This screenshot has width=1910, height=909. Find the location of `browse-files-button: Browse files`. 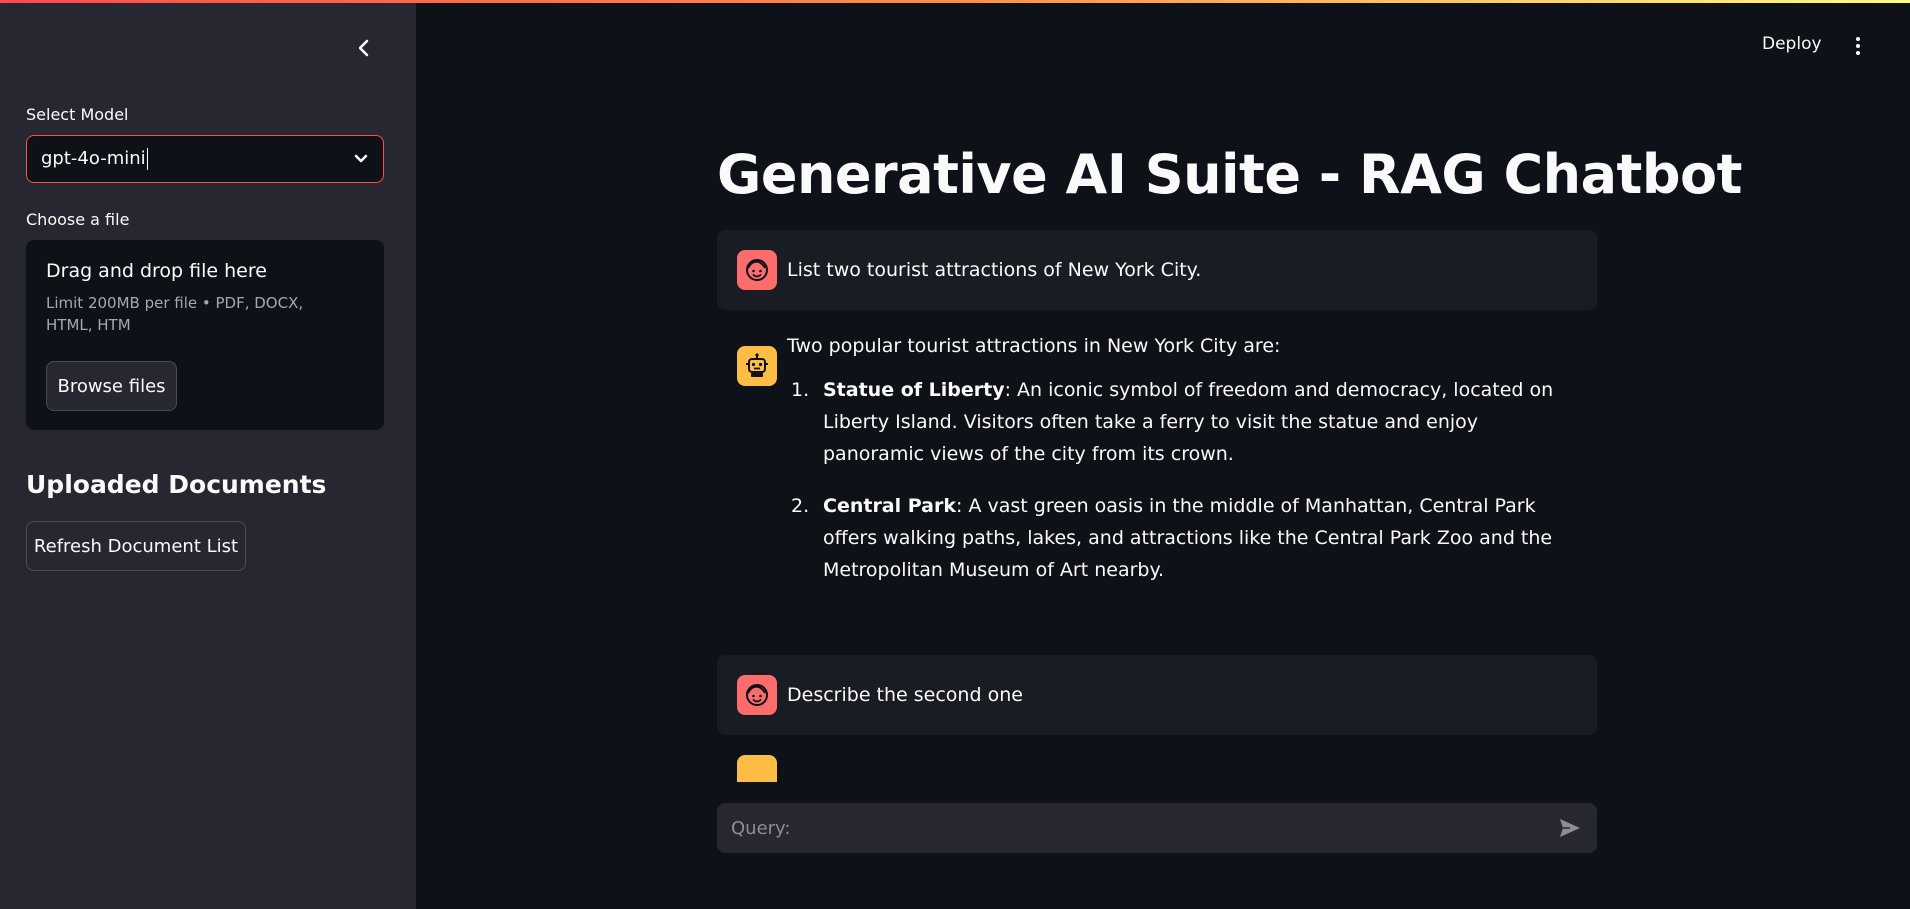

browse-files-button: Browse files is located at coordinates (111, 386).